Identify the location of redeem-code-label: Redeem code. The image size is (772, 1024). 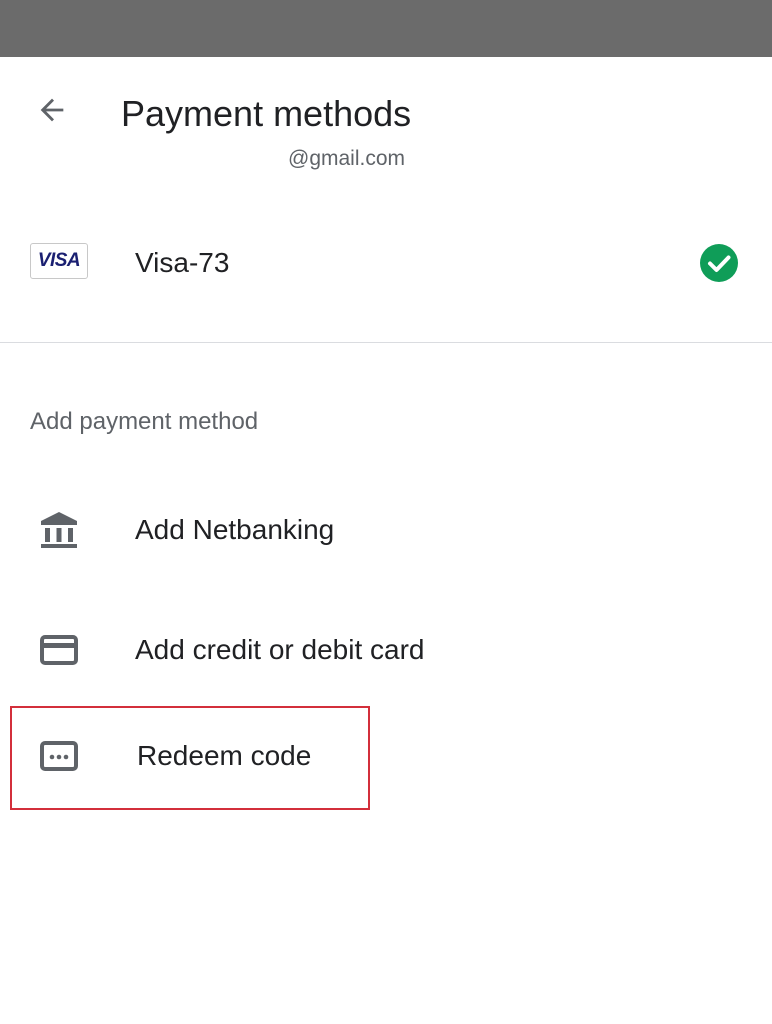
(224, 755).